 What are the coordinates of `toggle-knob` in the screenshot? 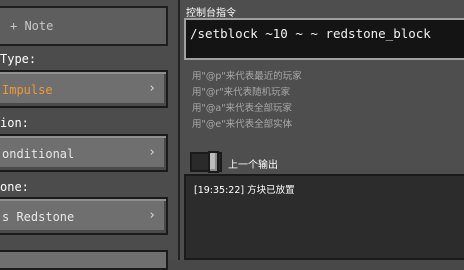 It's located at (213, 162).